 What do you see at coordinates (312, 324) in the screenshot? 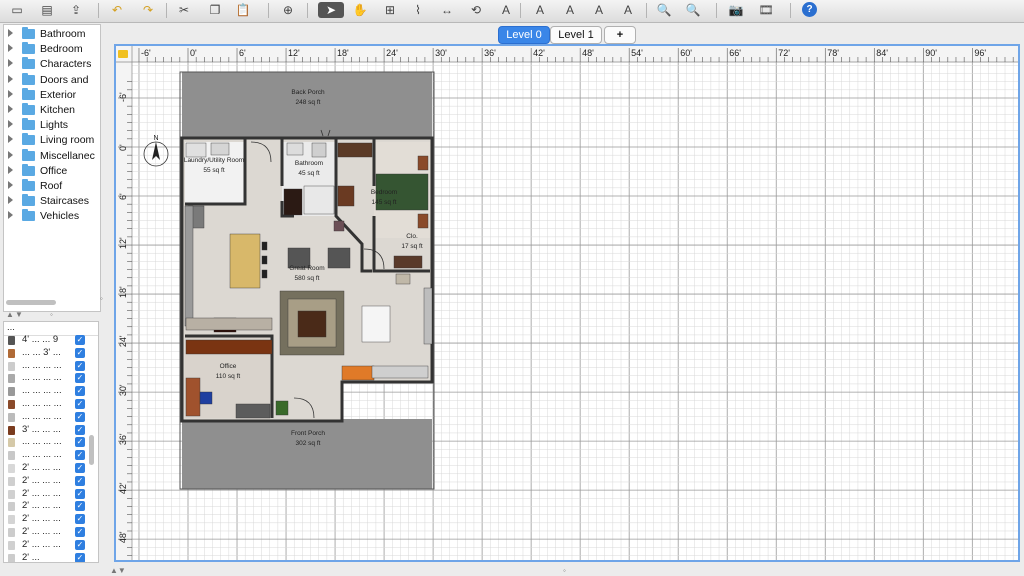
I see `dining-table` at bounding box center [312, 324].